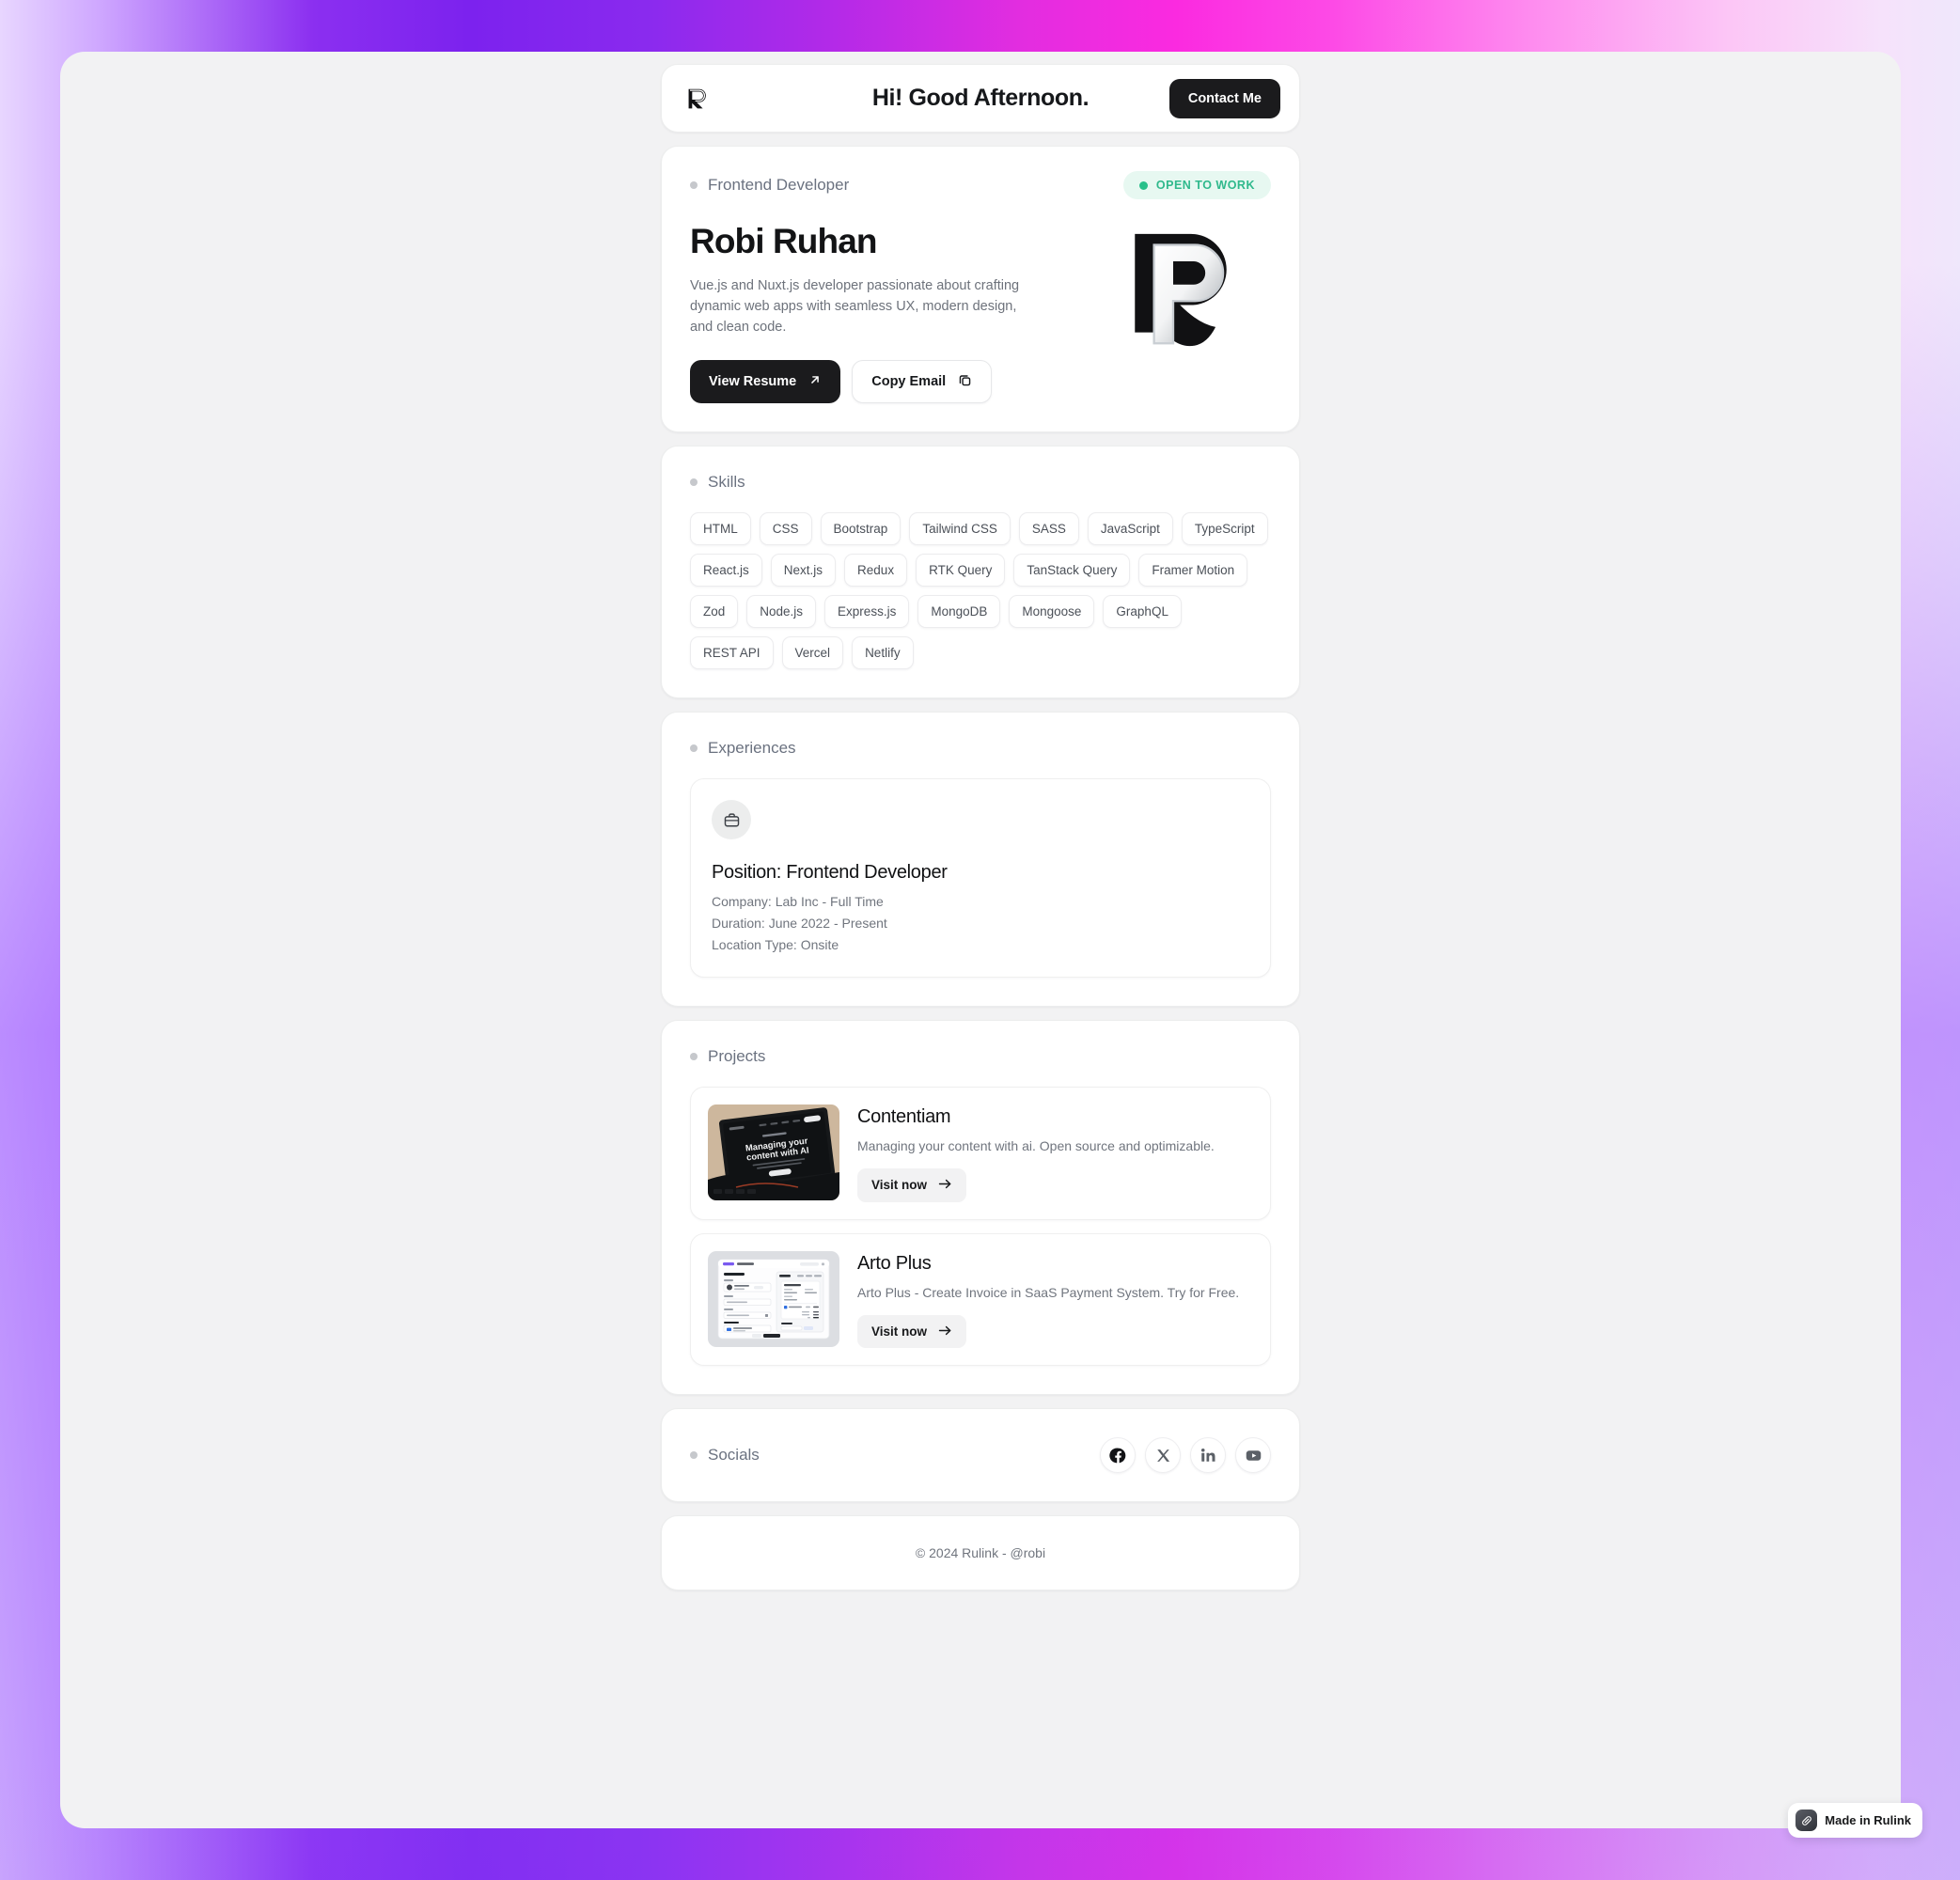  Describe the element at coordinates (961, 571) in the screenshot. I see `skill-chip: RTK Query` at that location.